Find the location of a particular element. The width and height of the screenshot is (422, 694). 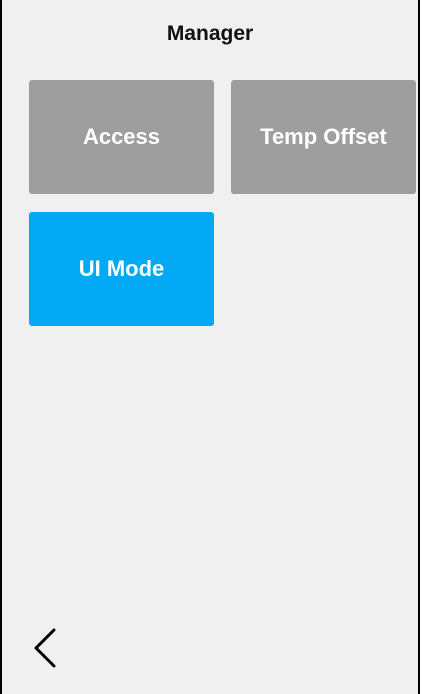

chevron-left-icon is located at coordinates (45, 648).